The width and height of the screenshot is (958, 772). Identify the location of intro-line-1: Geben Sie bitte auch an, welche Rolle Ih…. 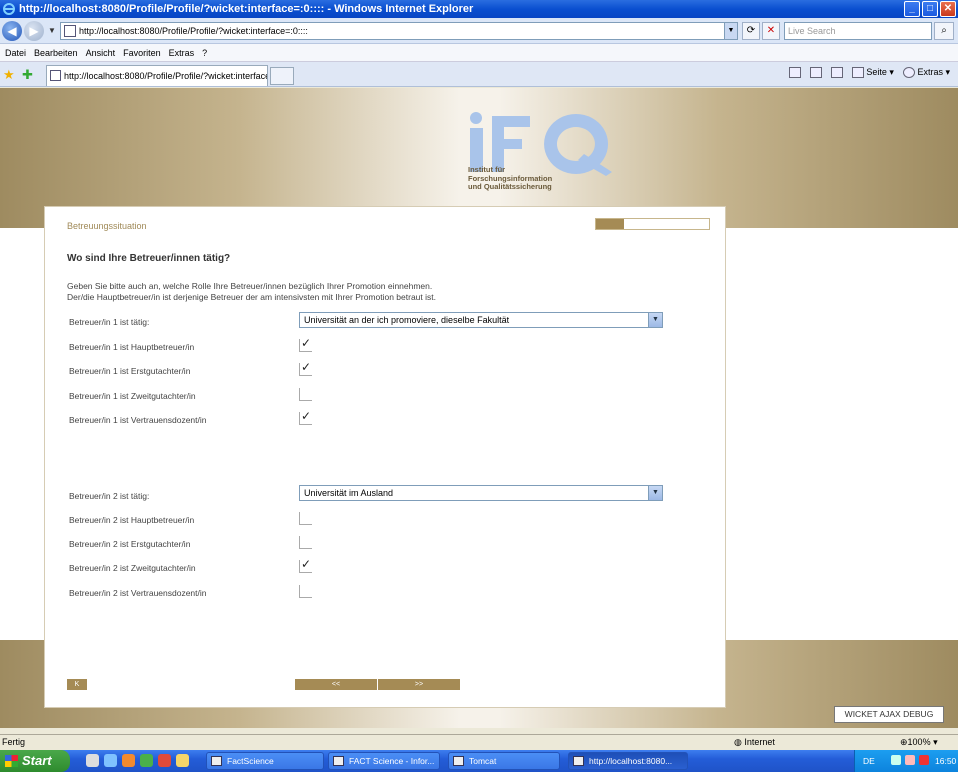
(250, 286).